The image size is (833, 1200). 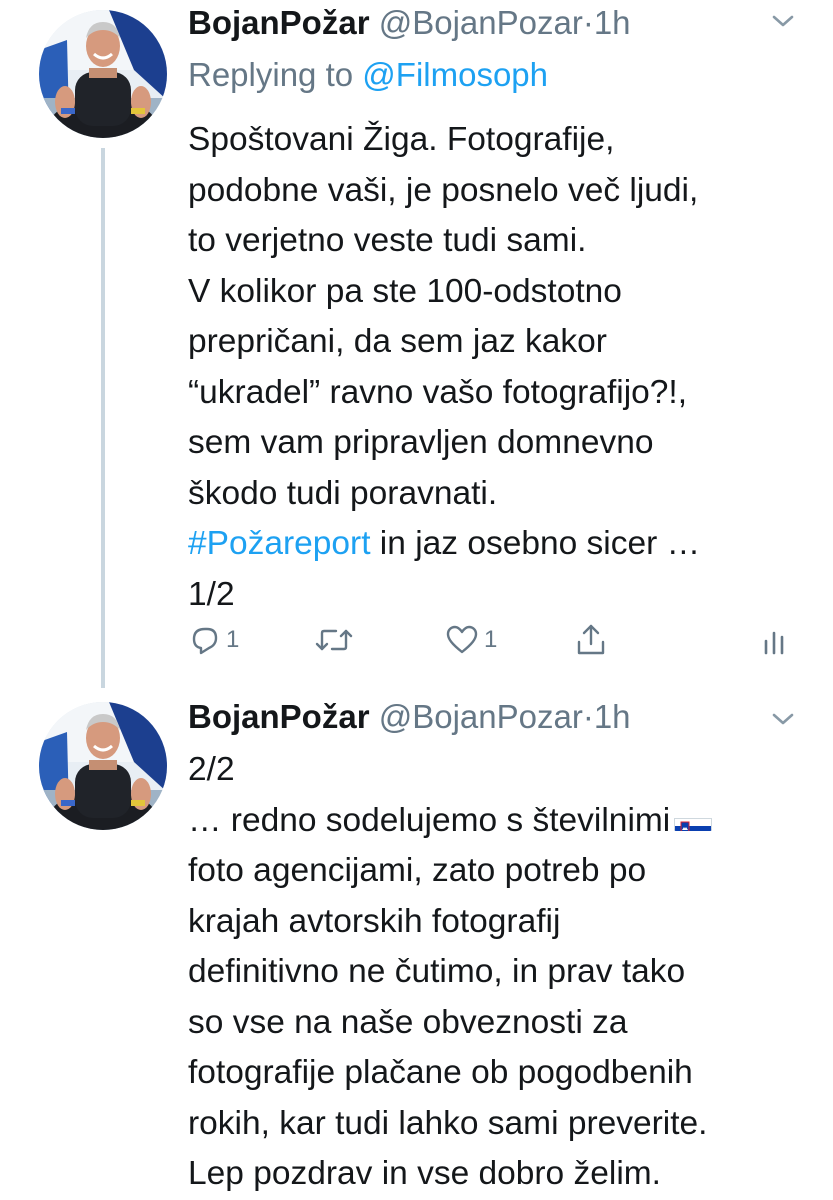 I want to click on retweet-button, so click(x=336, y=640).